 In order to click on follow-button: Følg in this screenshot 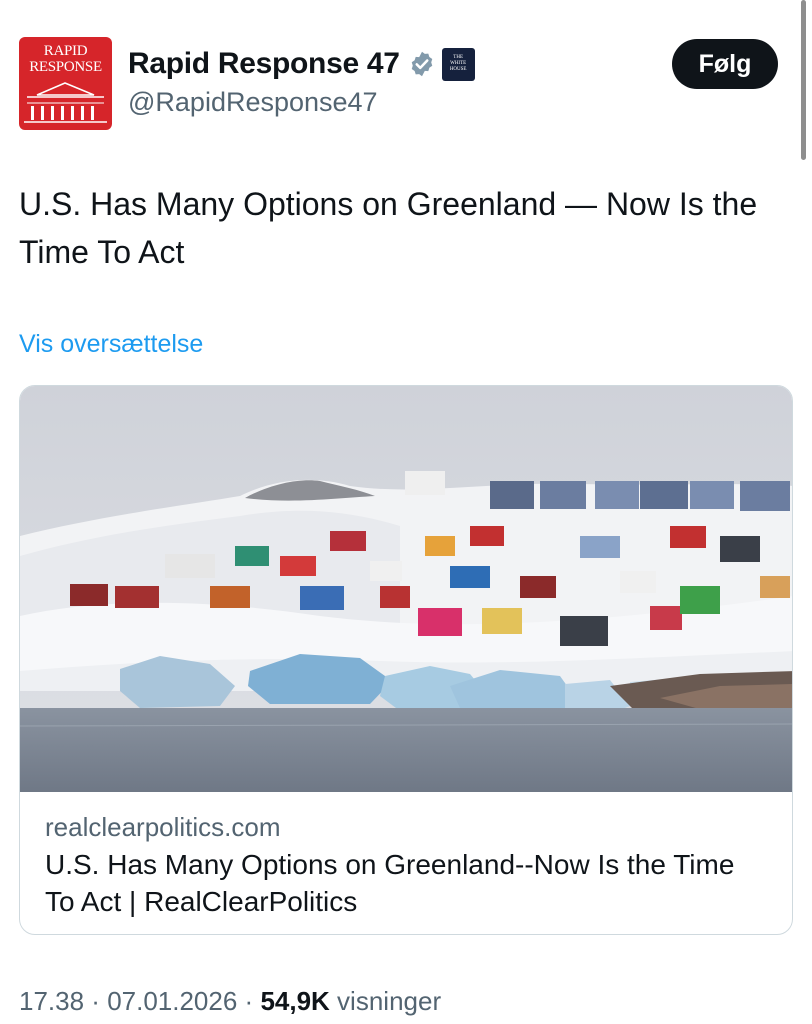, I will do `click(725, 64)`.